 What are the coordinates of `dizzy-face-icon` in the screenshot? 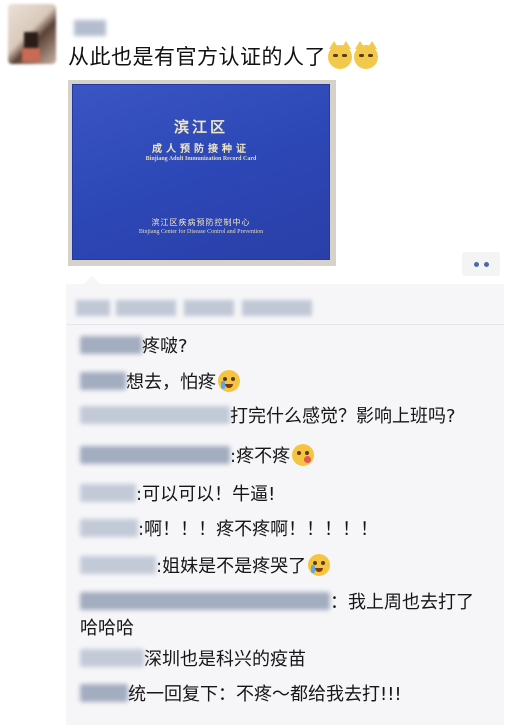 It's located at (303, 455).